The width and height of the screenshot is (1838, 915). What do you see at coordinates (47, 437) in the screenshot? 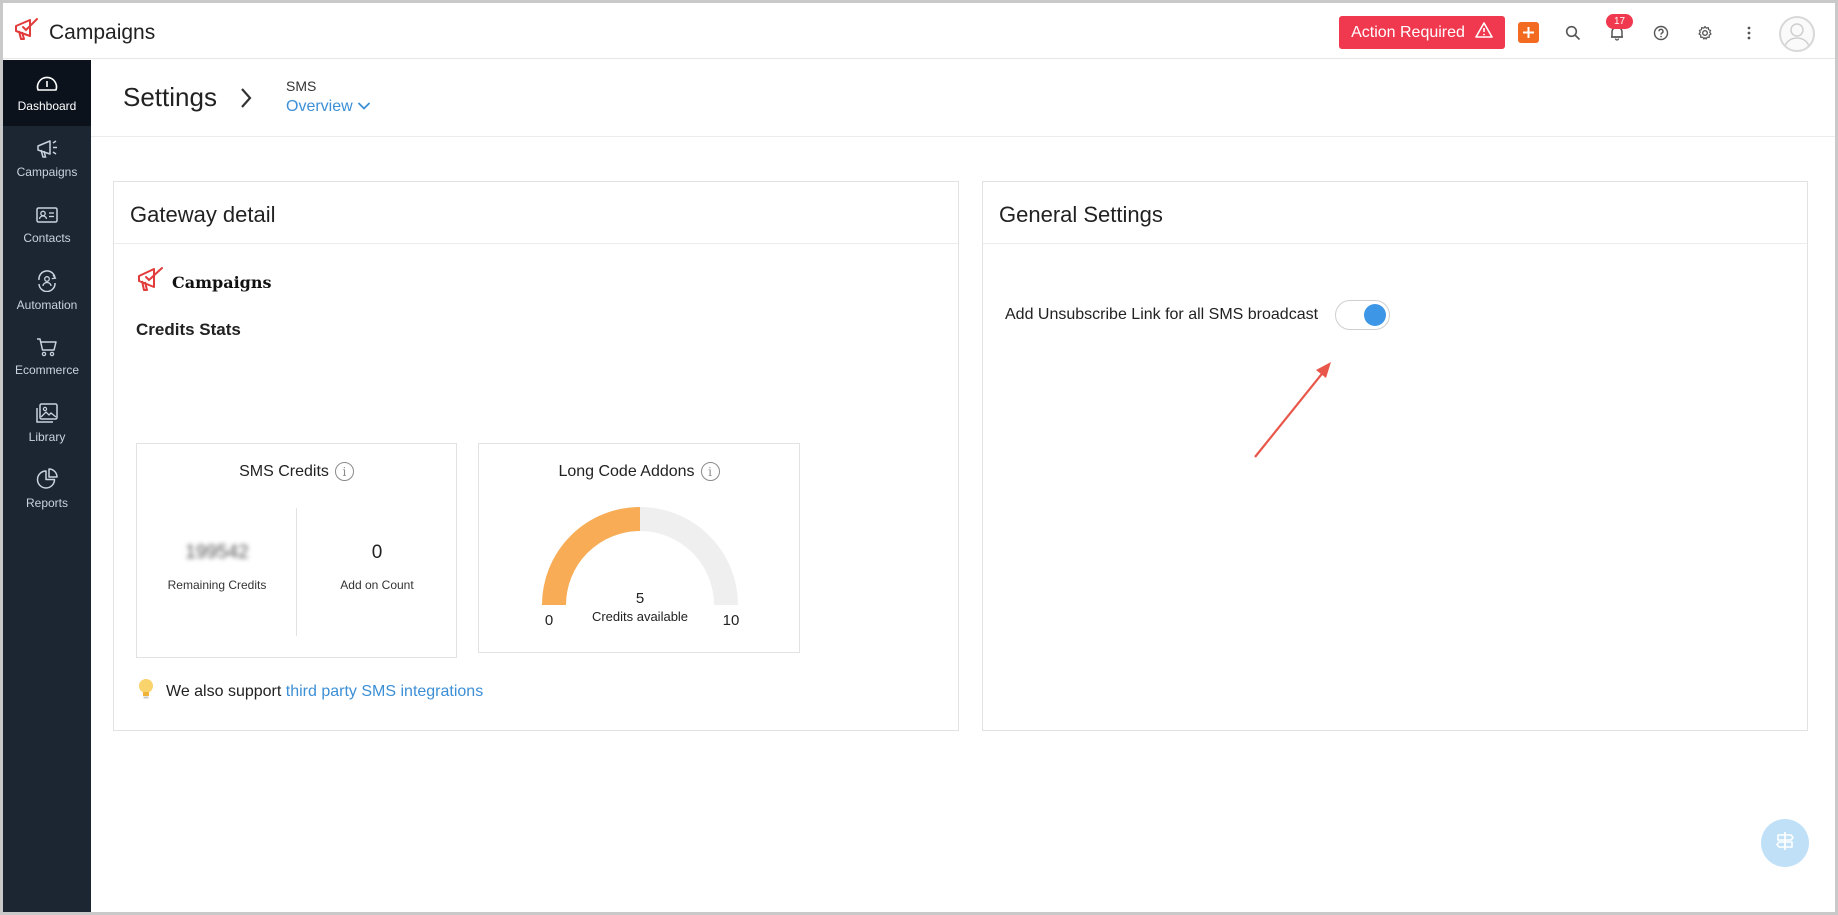
I see `sidebar-item-label: Library` at bounding box center [47, 437].